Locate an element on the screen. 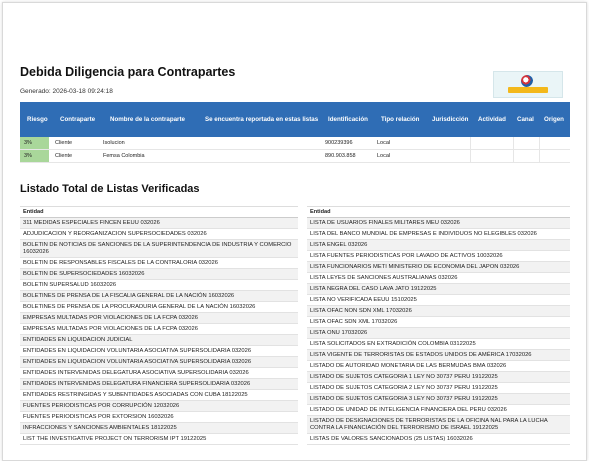 This screenshot has height=461, width=589. col-jurisdiction: Jurisdicción is located at coordinates (450, 119).